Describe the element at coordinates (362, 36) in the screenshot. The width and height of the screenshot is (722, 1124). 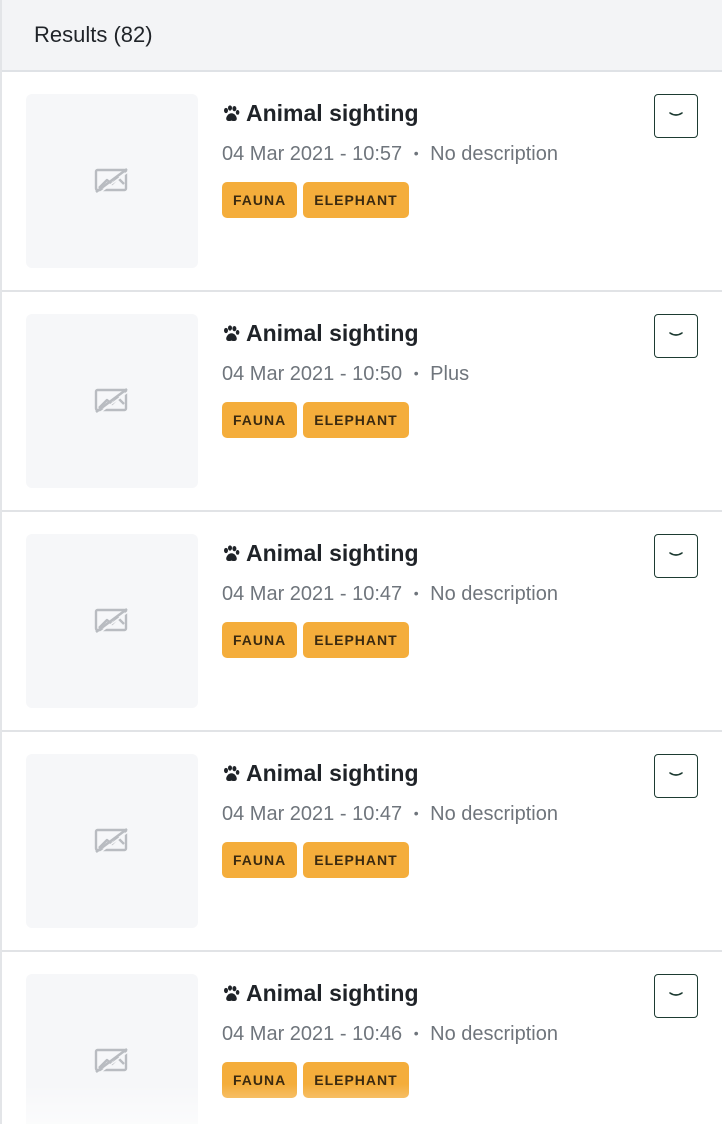
I see `results-header: Results (82)` at that location.